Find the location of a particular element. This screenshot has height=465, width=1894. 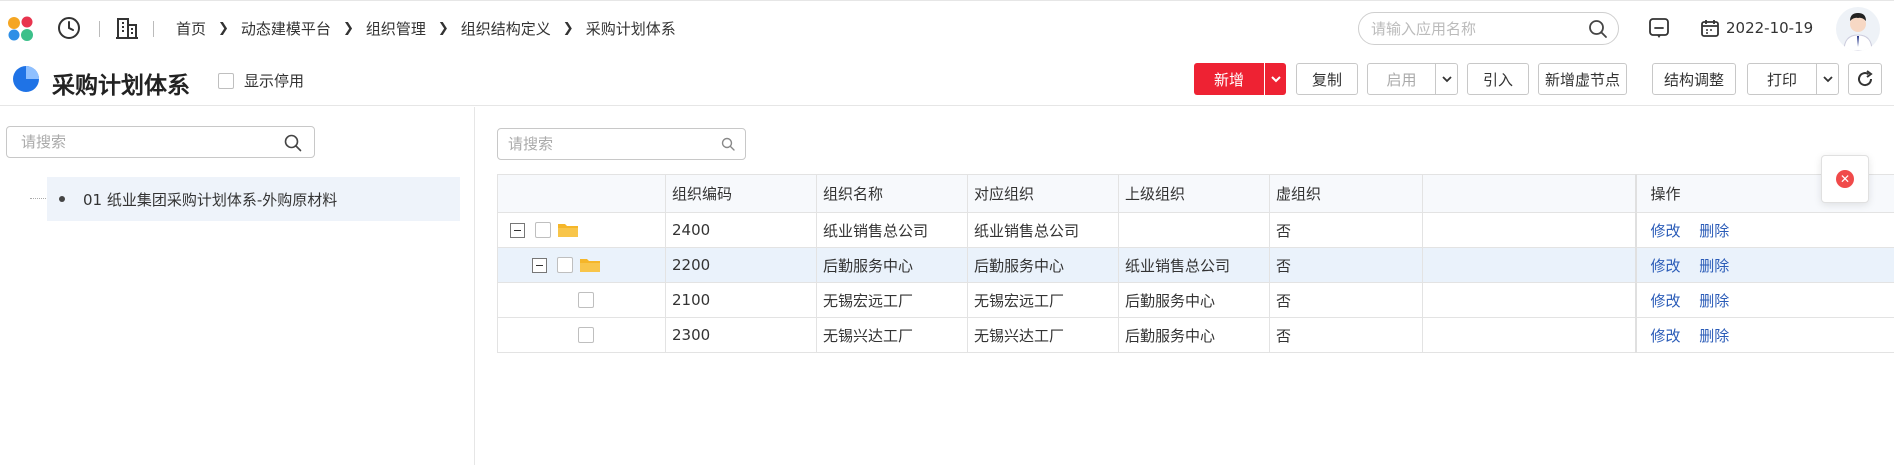

close-error-icon: ✕ is located at coordinates (1845, 179).